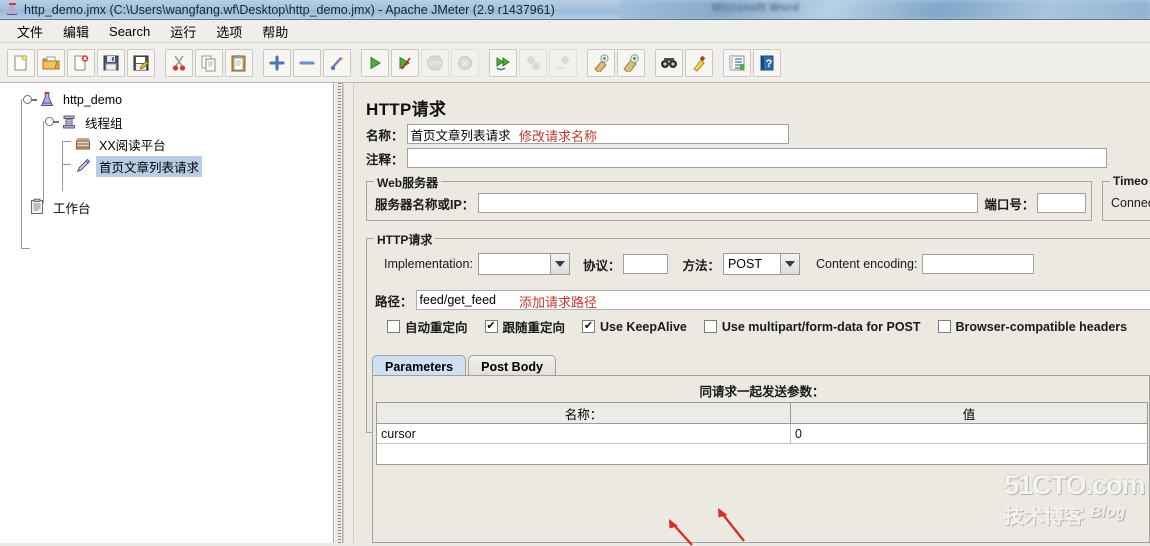 The height and width of the screenshot is (546, 1150). What do you see at coordinates (209, 62) in the screenshot?
I see `copy-icon` at bounding box center [209, 62].